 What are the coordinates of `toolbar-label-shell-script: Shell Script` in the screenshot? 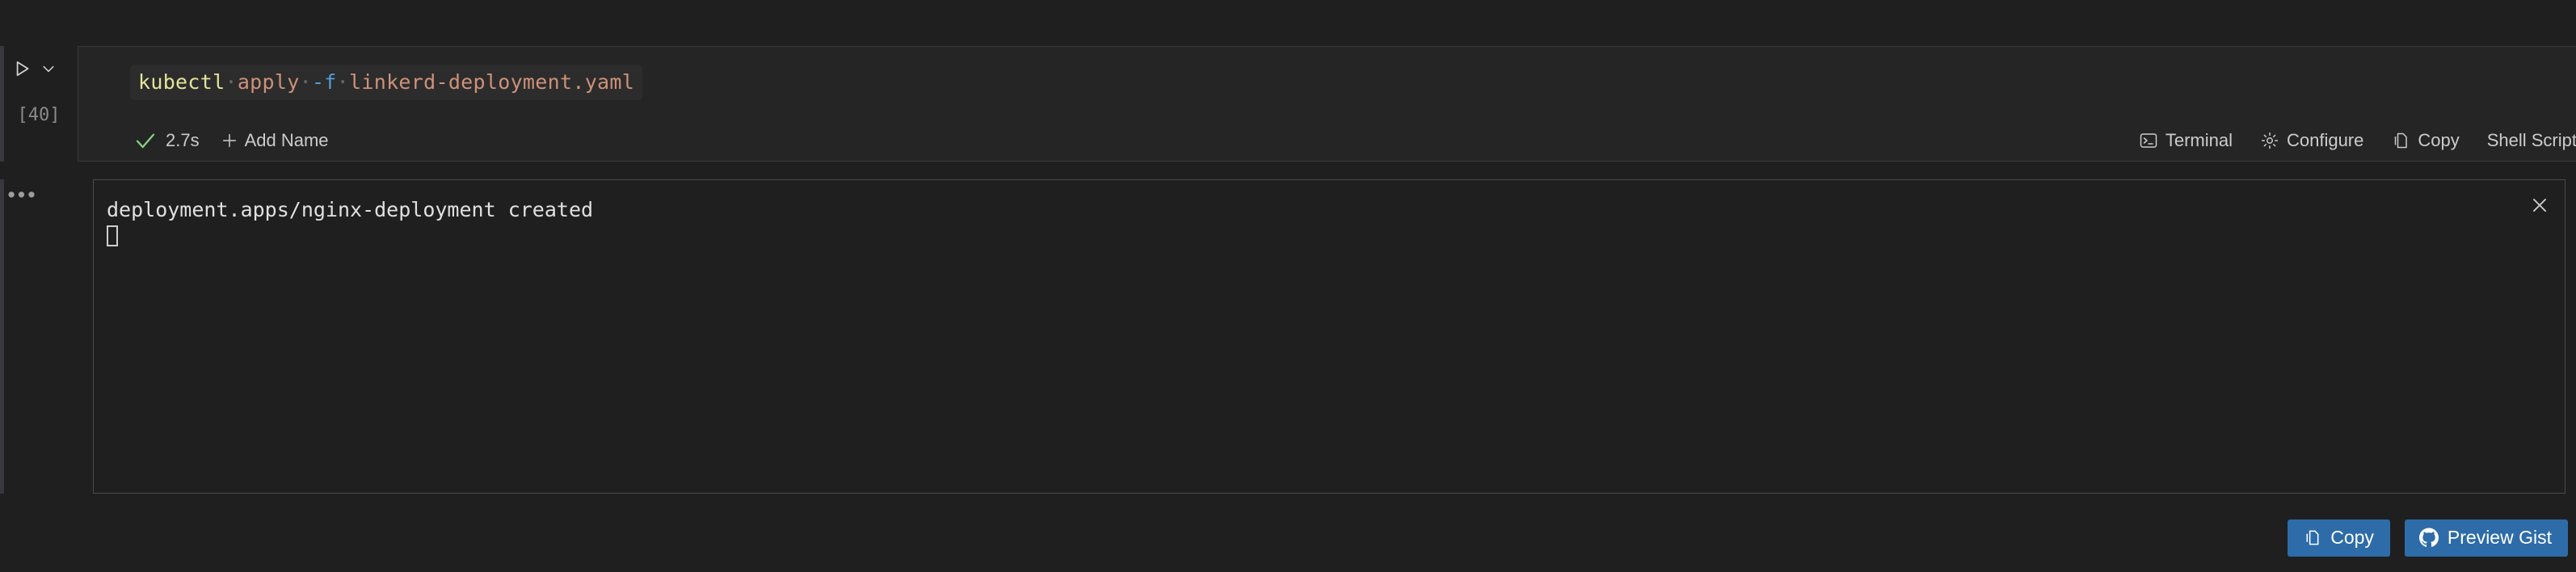 It's located at (2531, 140).